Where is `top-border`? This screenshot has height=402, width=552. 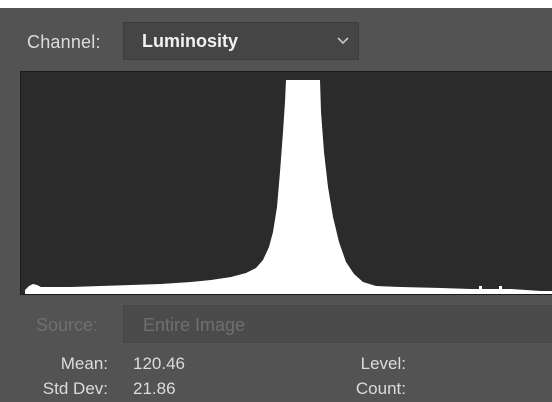
top-border is located at coordinates (276, 4).